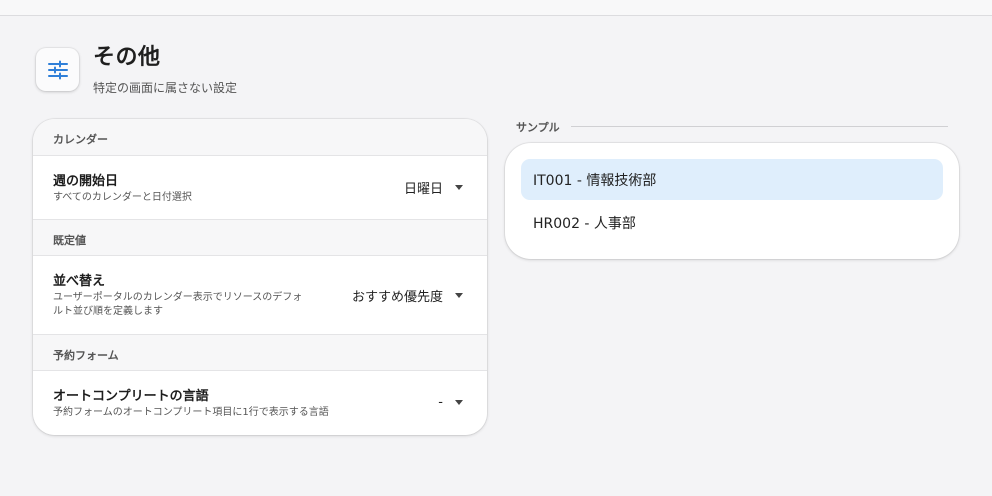 This screenshot has width=992, height=496. Describe the element at coordinates (732, 222) in the screenshot. I see `sample-item: HR002 - 人事部` at that location.